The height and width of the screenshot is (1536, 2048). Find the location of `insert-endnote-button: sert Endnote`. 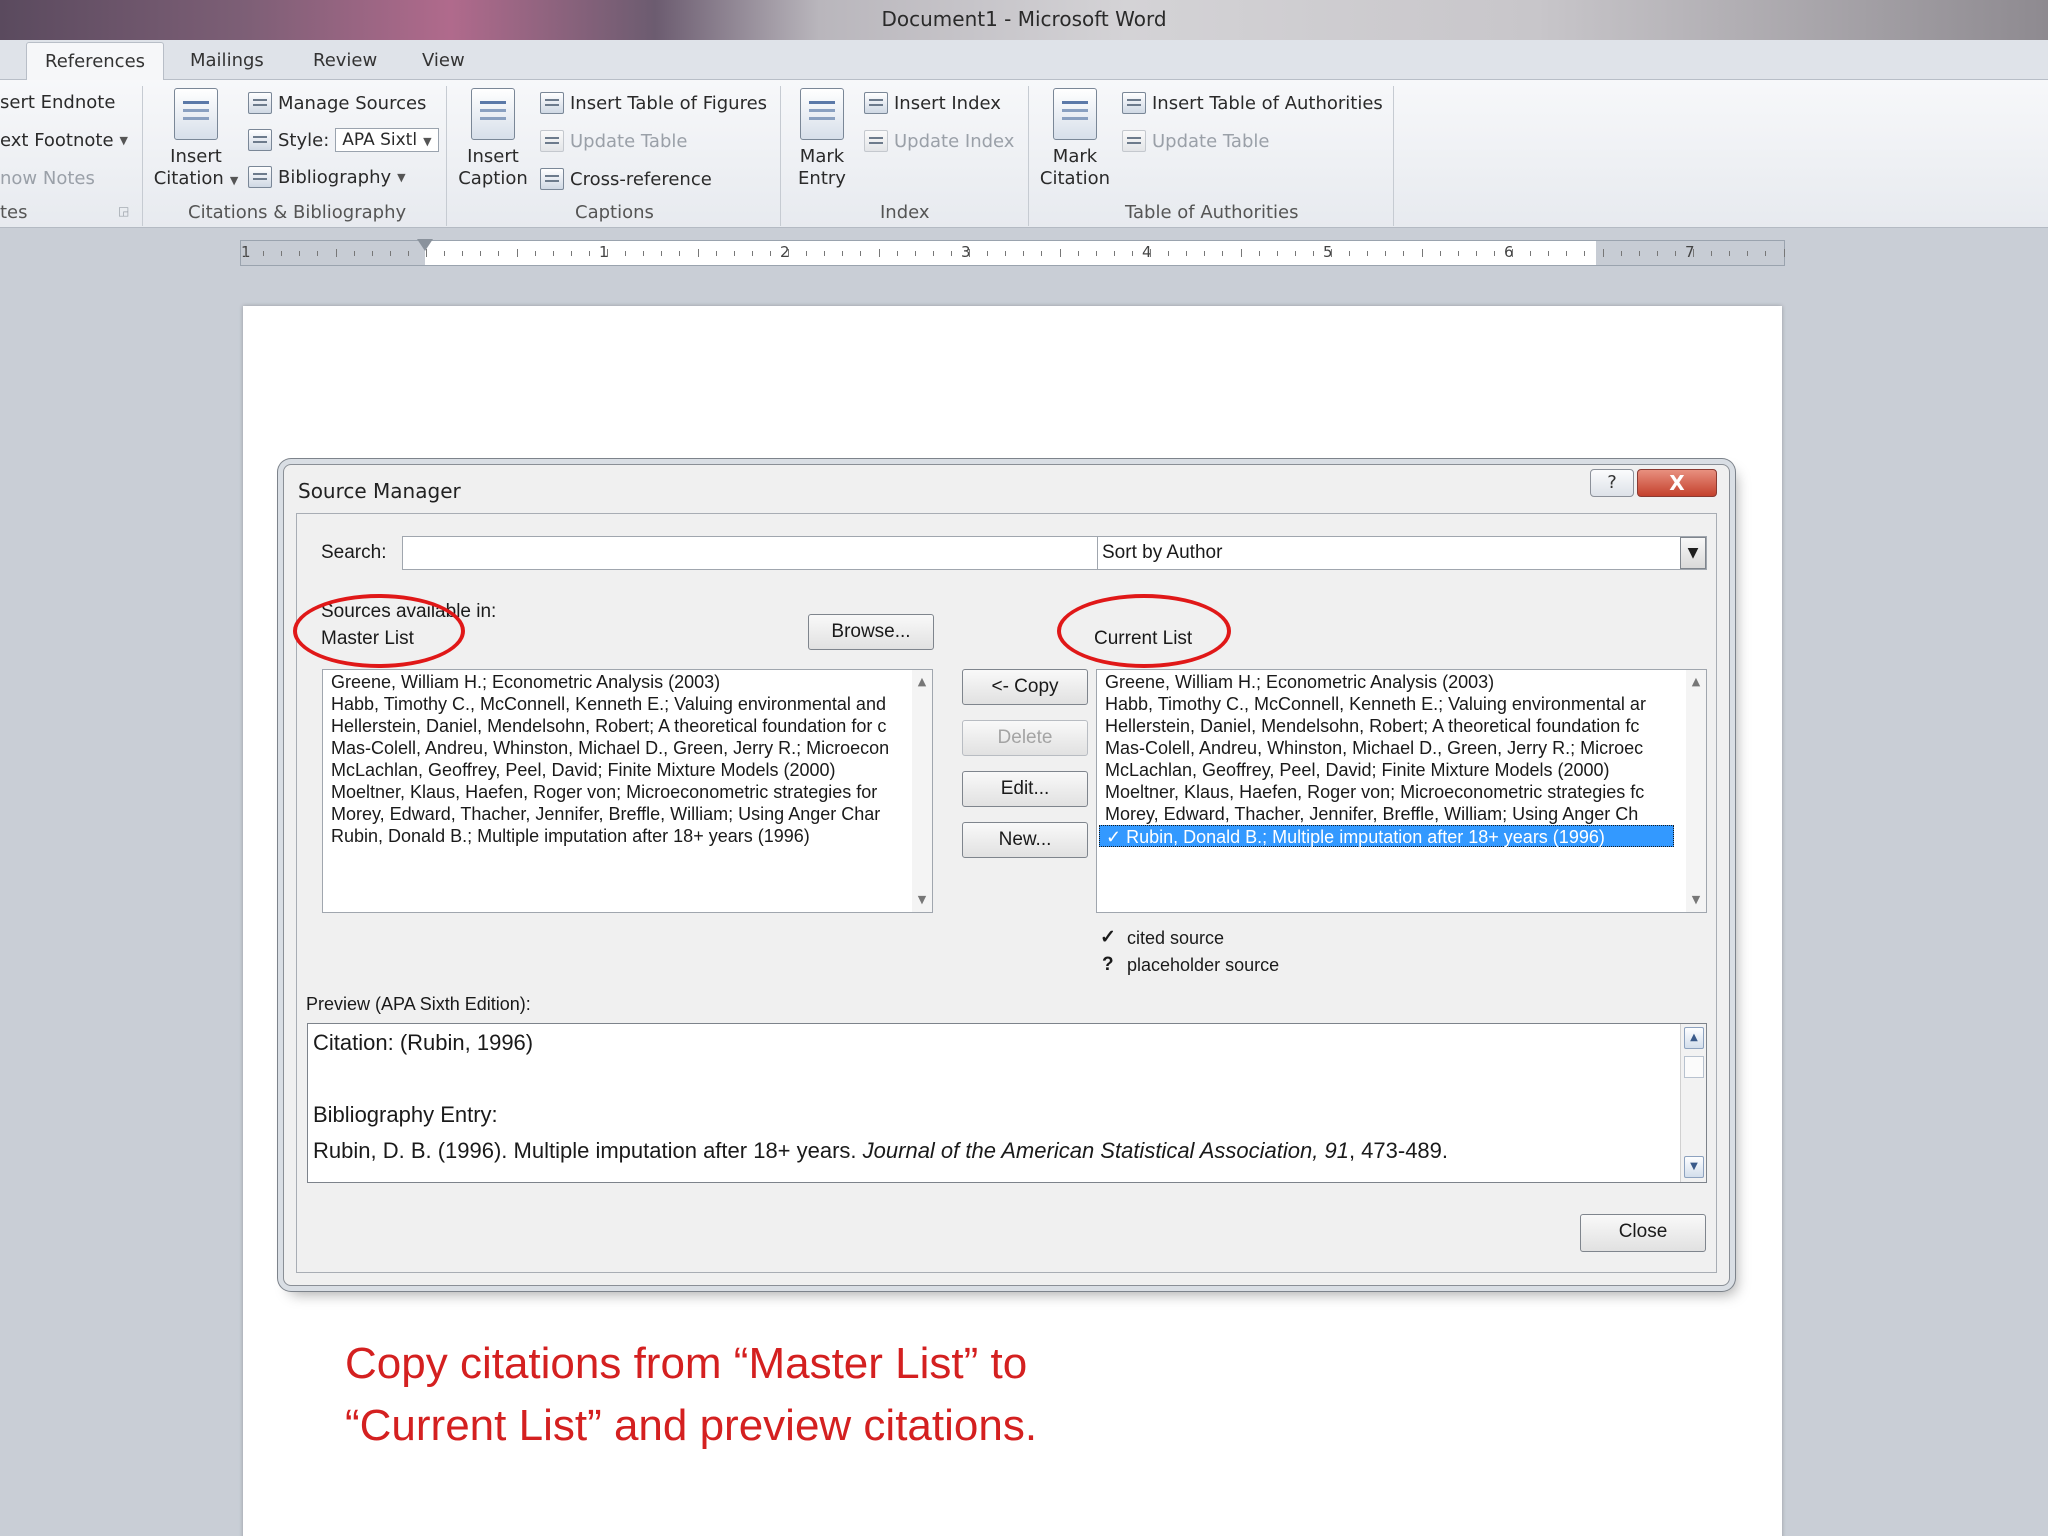

insert-endnote-button: sert Endnote is located at coordinates (57, 102).